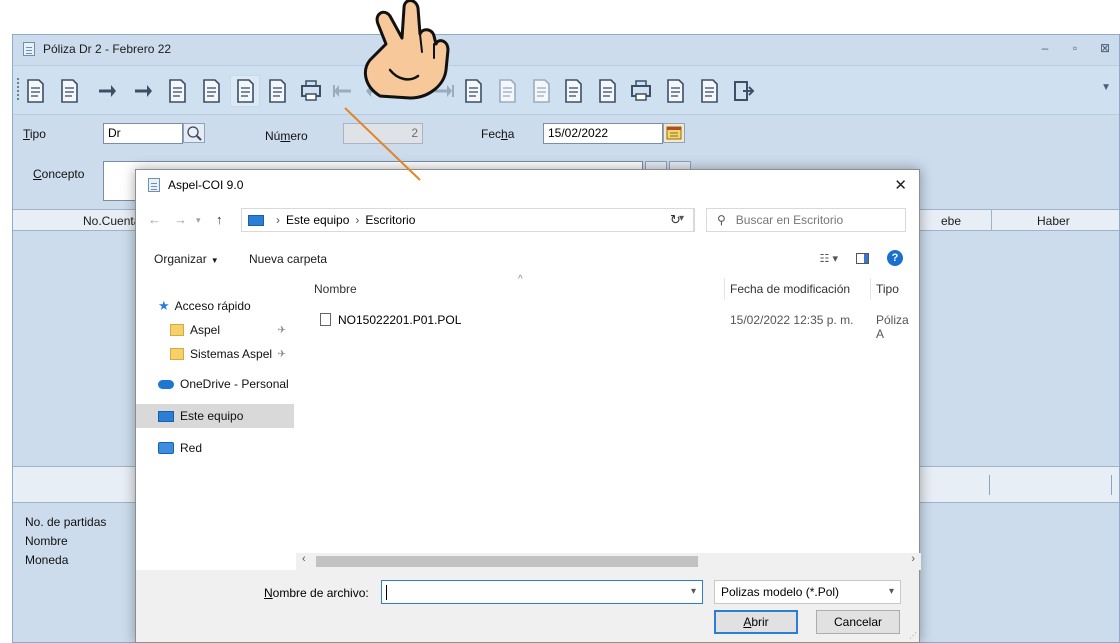 The height and width of the screenshot is (643, 1120). I want to click on col-separator, so click(991, 220).